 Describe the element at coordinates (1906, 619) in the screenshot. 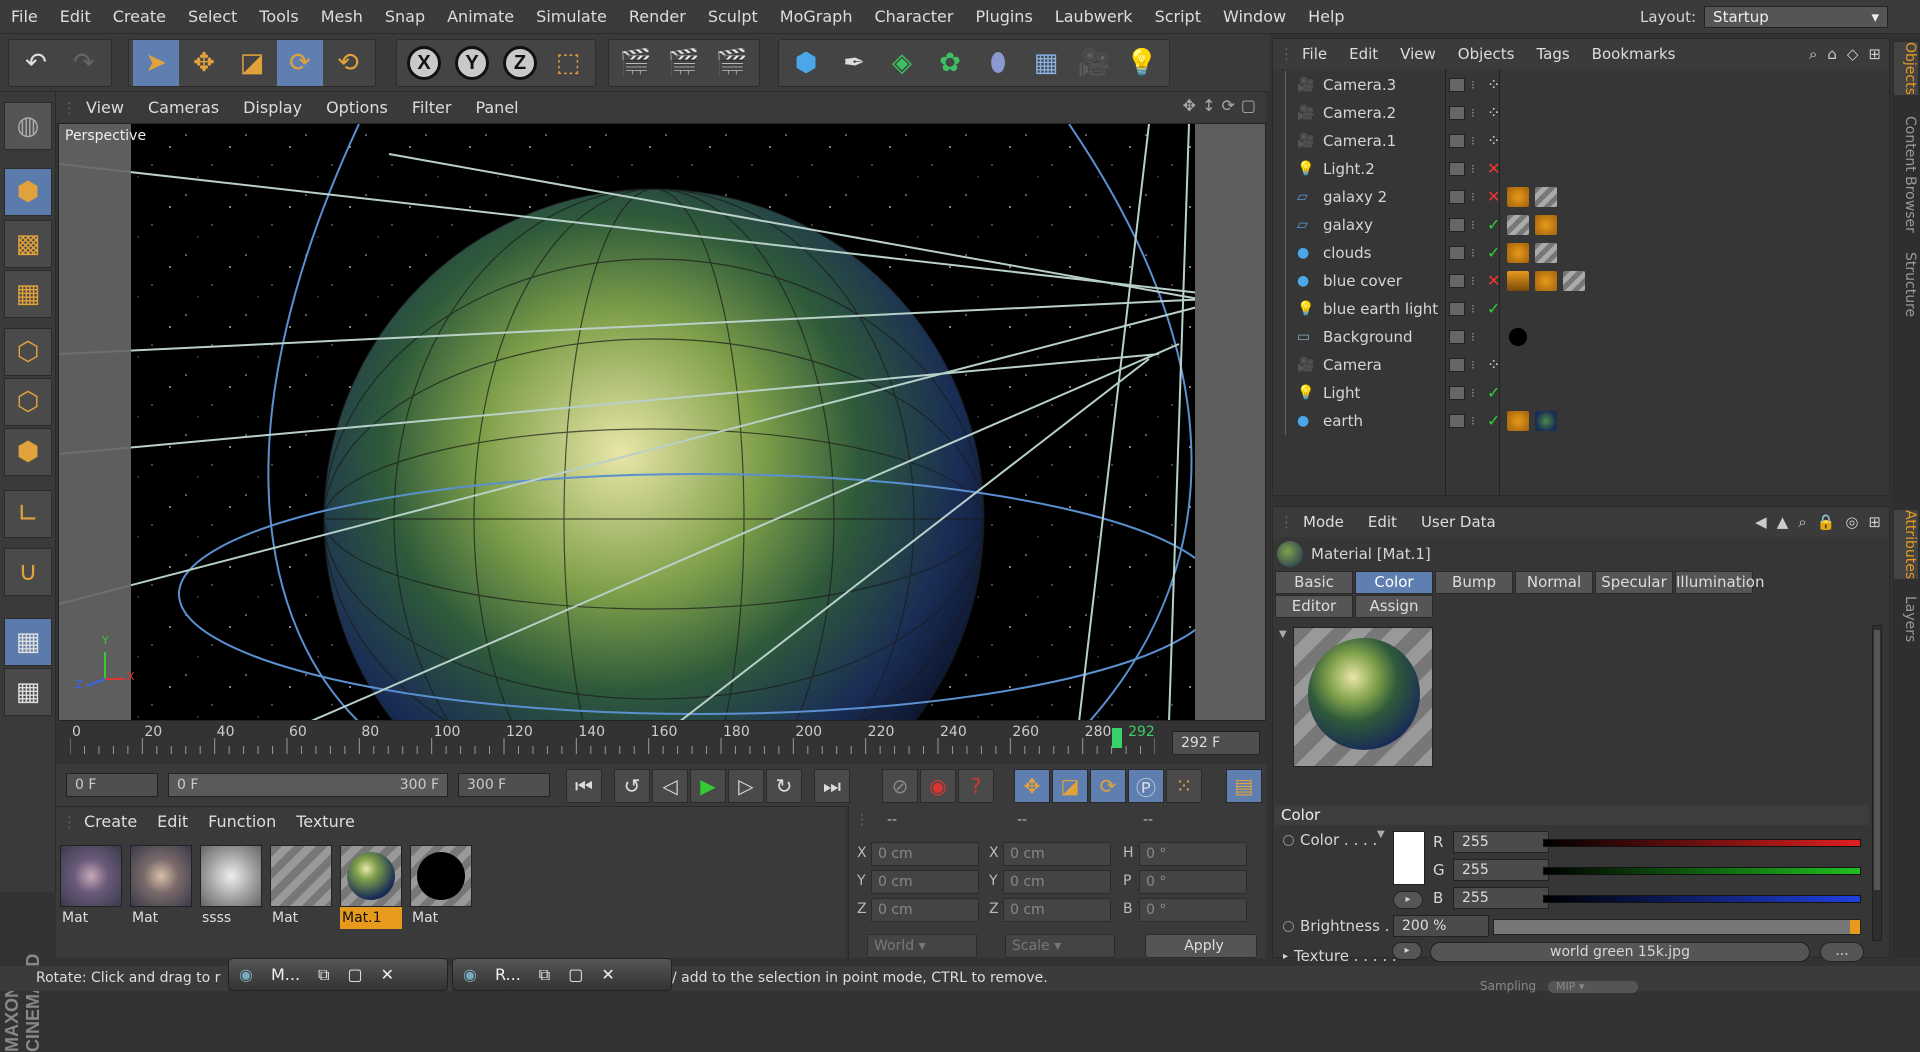

I see `layers-tab: Layers` at that location.